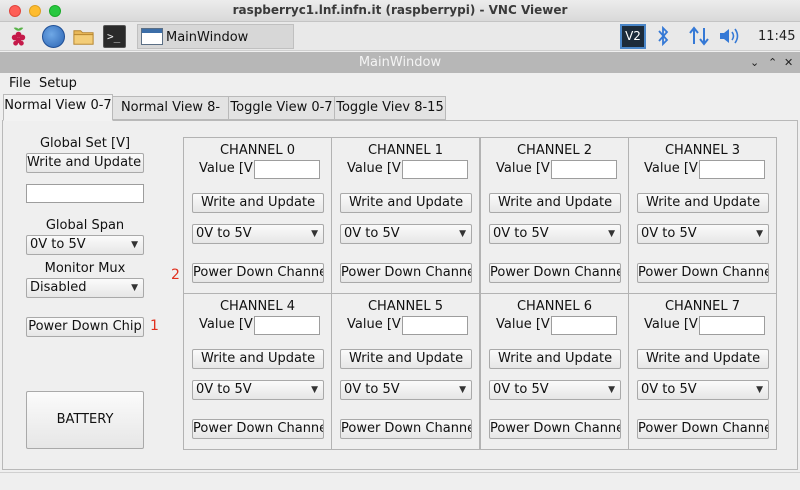  Describe the element at coordinates (400, 481) in the screenshot. I see `status-bar` at that location.